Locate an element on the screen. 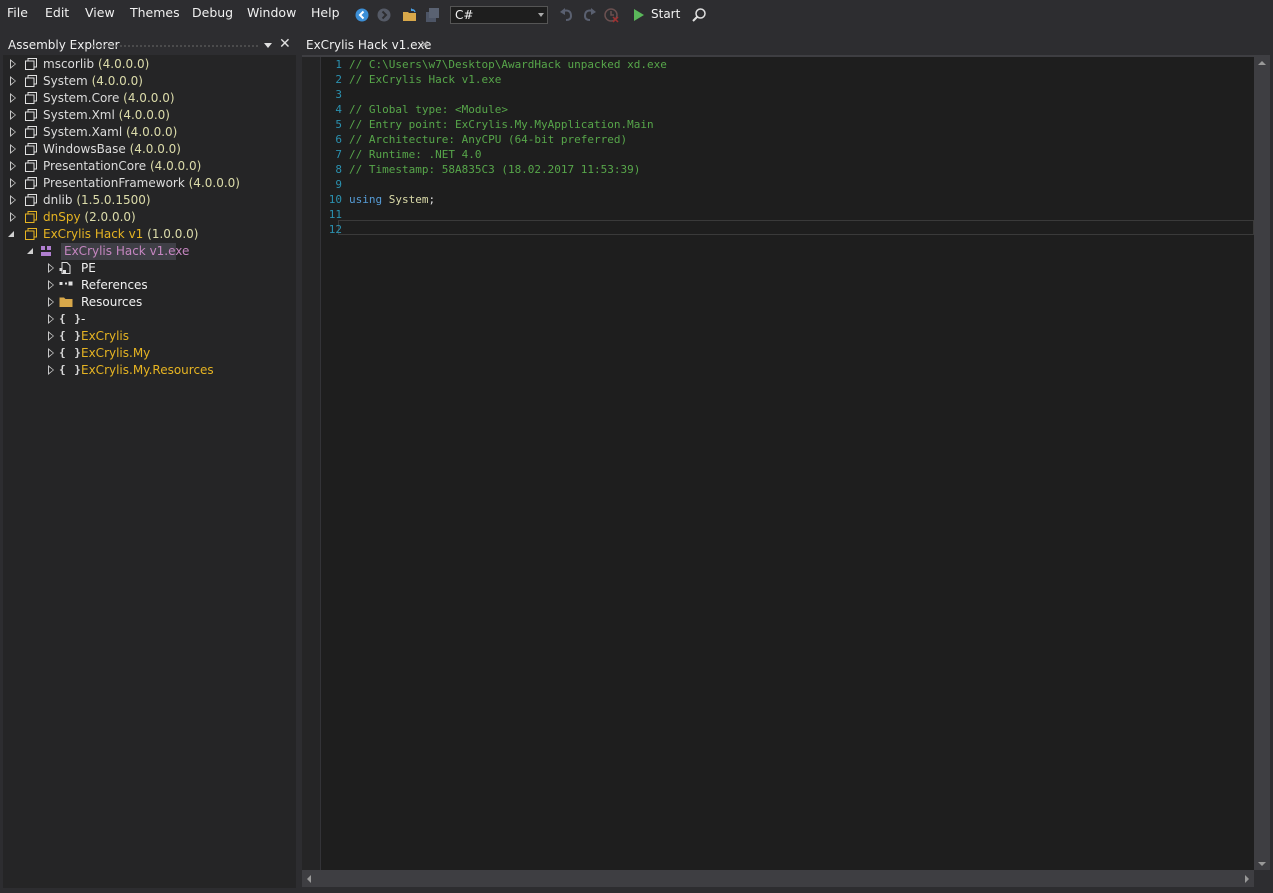 Image resolution: width=1273 pixels, height=893 pixels. module-name: ExCrylis Hack v1.exe is located at coordinates (127, 251).